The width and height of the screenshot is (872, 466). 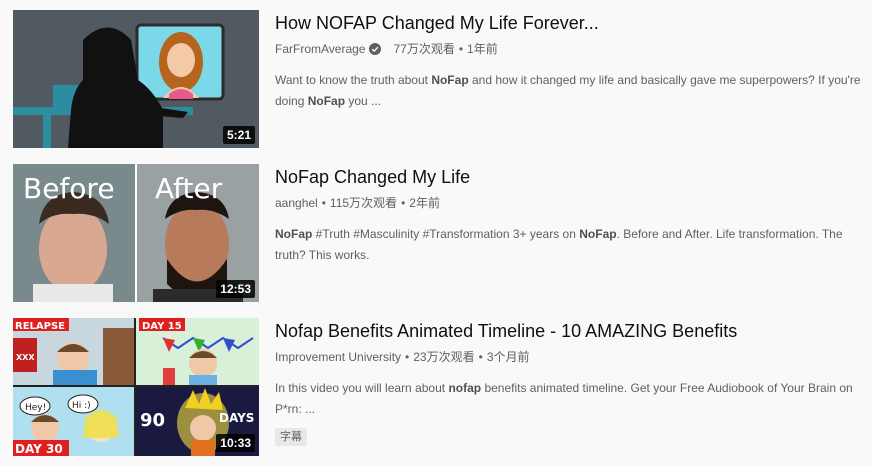 I want to click on verified-badge-icon, so click(x=375, y=49).